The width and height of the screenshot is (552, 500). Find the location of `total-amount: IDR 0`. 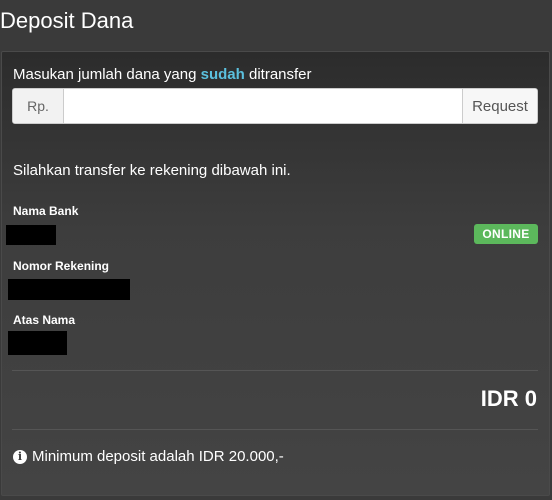

total-amount: IDR 0 is located at coordinates (508, 398).